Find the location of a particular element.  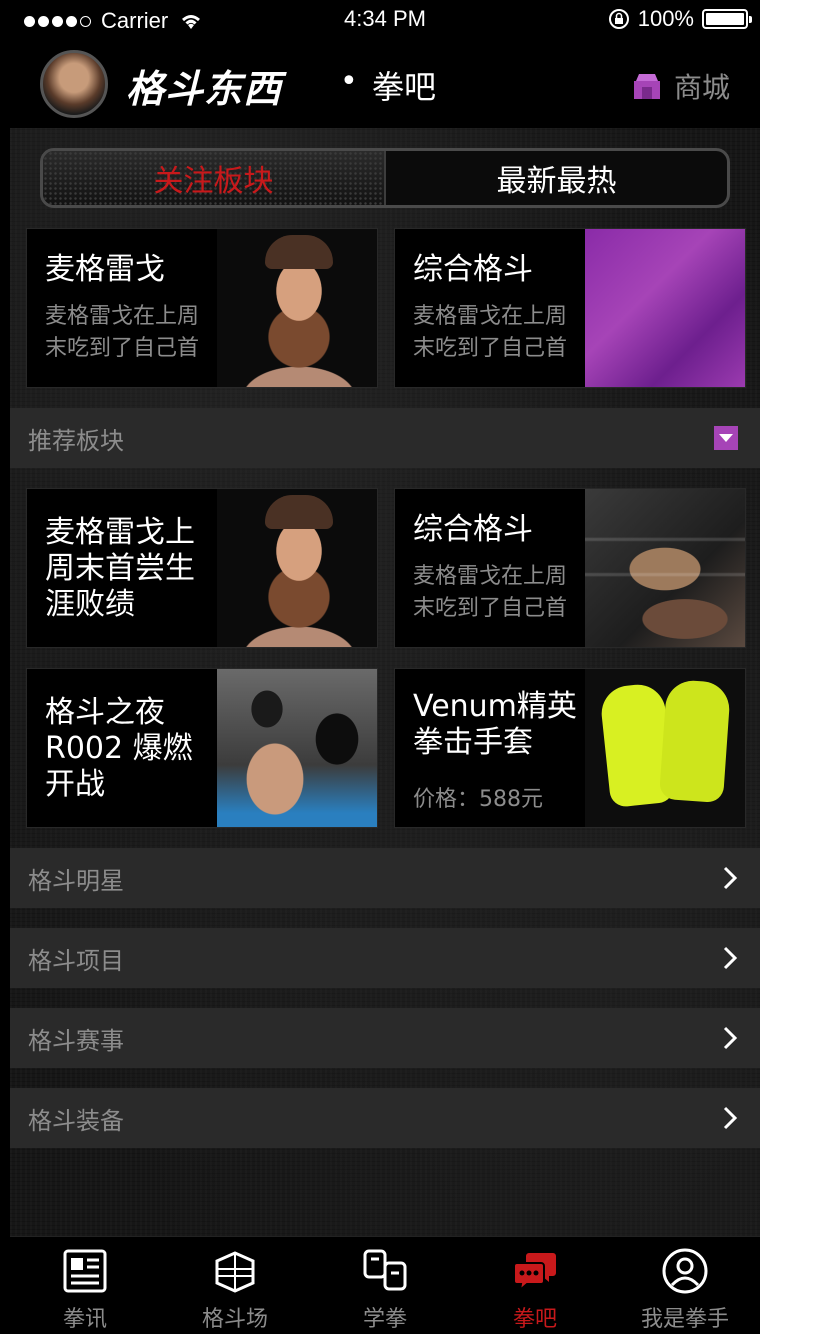

learn-icon is located at coordinates (385, 1270).